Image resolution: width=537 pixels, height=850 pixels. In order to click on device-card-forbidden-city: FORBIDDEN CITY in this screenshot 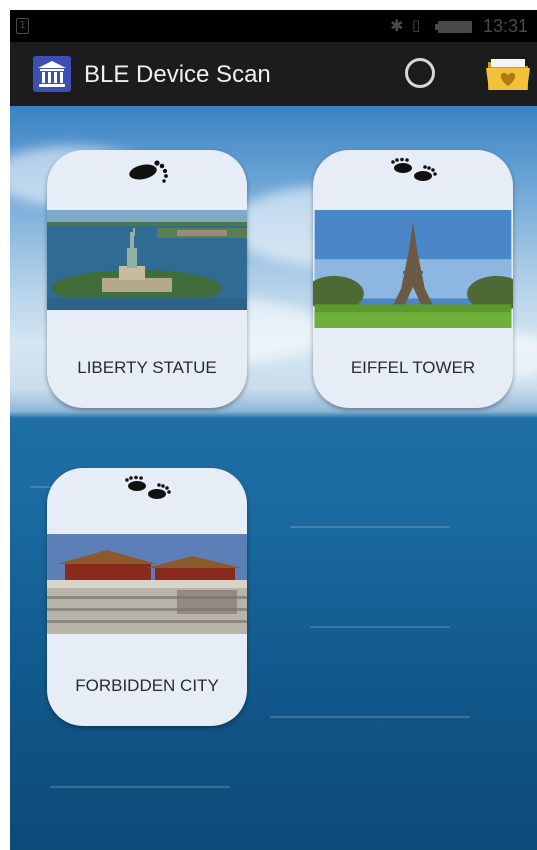, I will do `click(147, 597)`.